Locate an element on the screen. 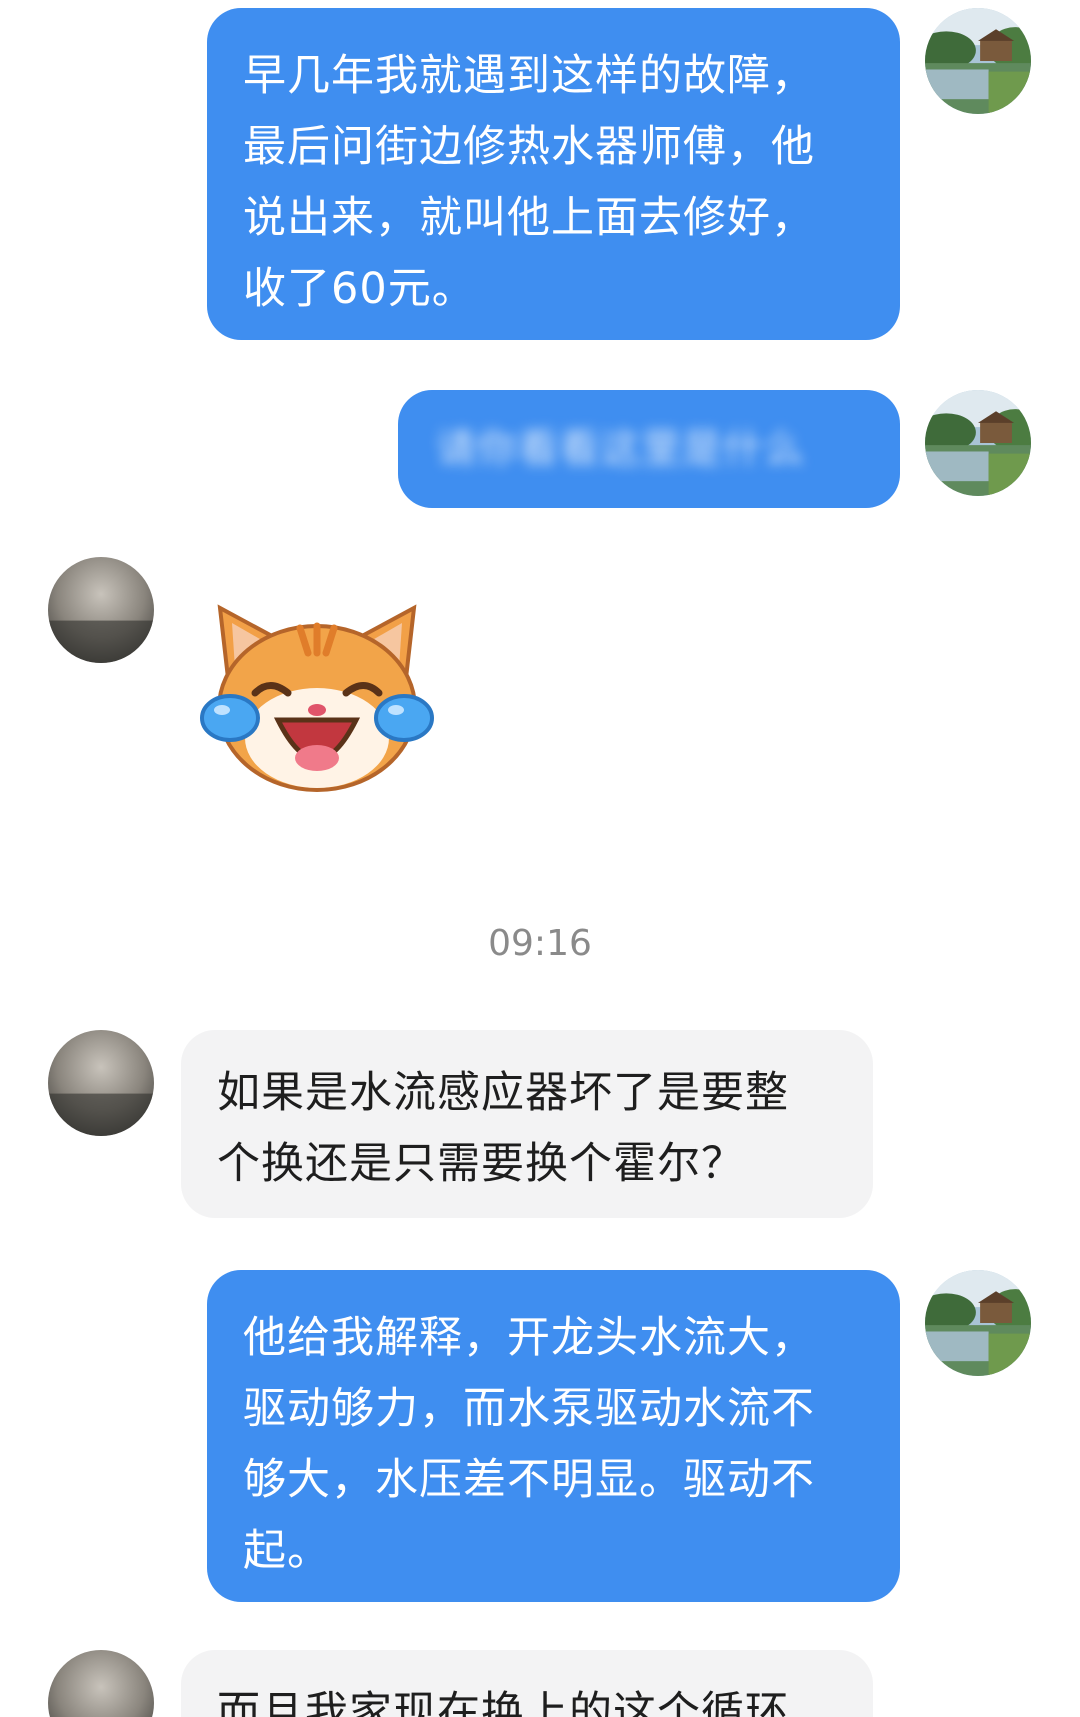  message-bubble-peer: 如果是水流感应器坏了是要整 个换还是只需要换个霍尔？ is located at coordinates (527, 1124).